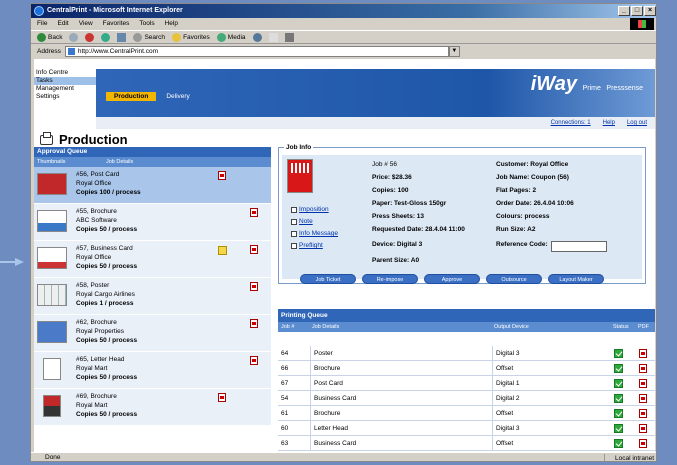 This screenshot has width=677, height=465. Describe the element at coordinates (42, 24) in the screenshot. I see `menu-file: File` at that location.